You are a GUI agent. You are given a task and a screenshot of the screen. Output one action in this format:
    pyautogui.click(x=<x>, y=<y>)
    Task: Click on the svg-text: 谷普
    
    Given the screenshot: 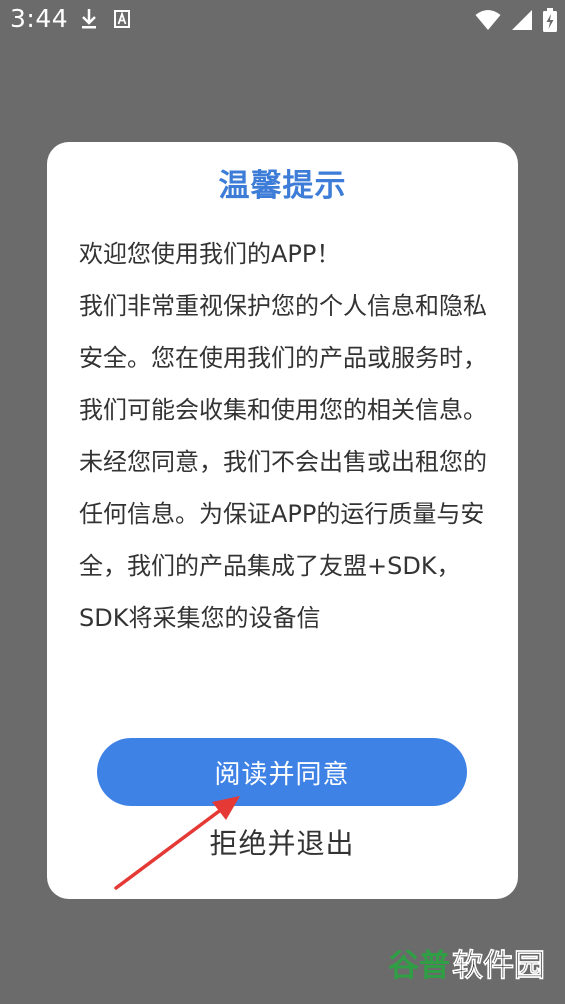 What is the action you would take?
    pyautogui.click(x=419, y=966)
    